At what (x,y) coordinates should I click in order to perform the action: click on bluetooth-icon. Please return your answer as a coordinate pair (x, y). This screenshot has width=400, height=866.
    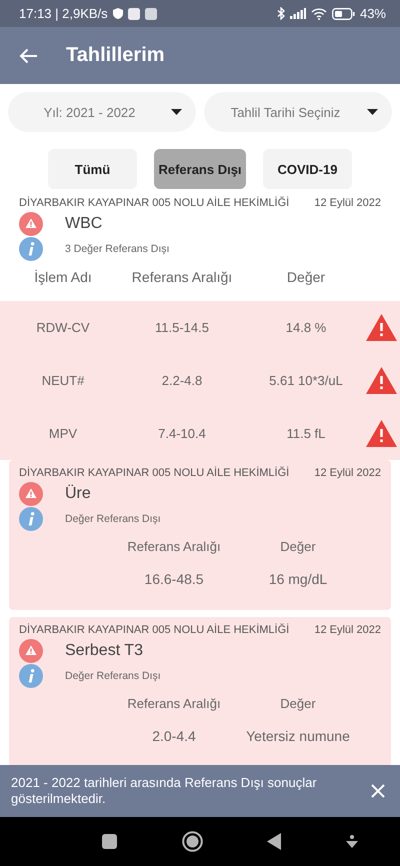
    Looking at the image, I should click on (280, 13).